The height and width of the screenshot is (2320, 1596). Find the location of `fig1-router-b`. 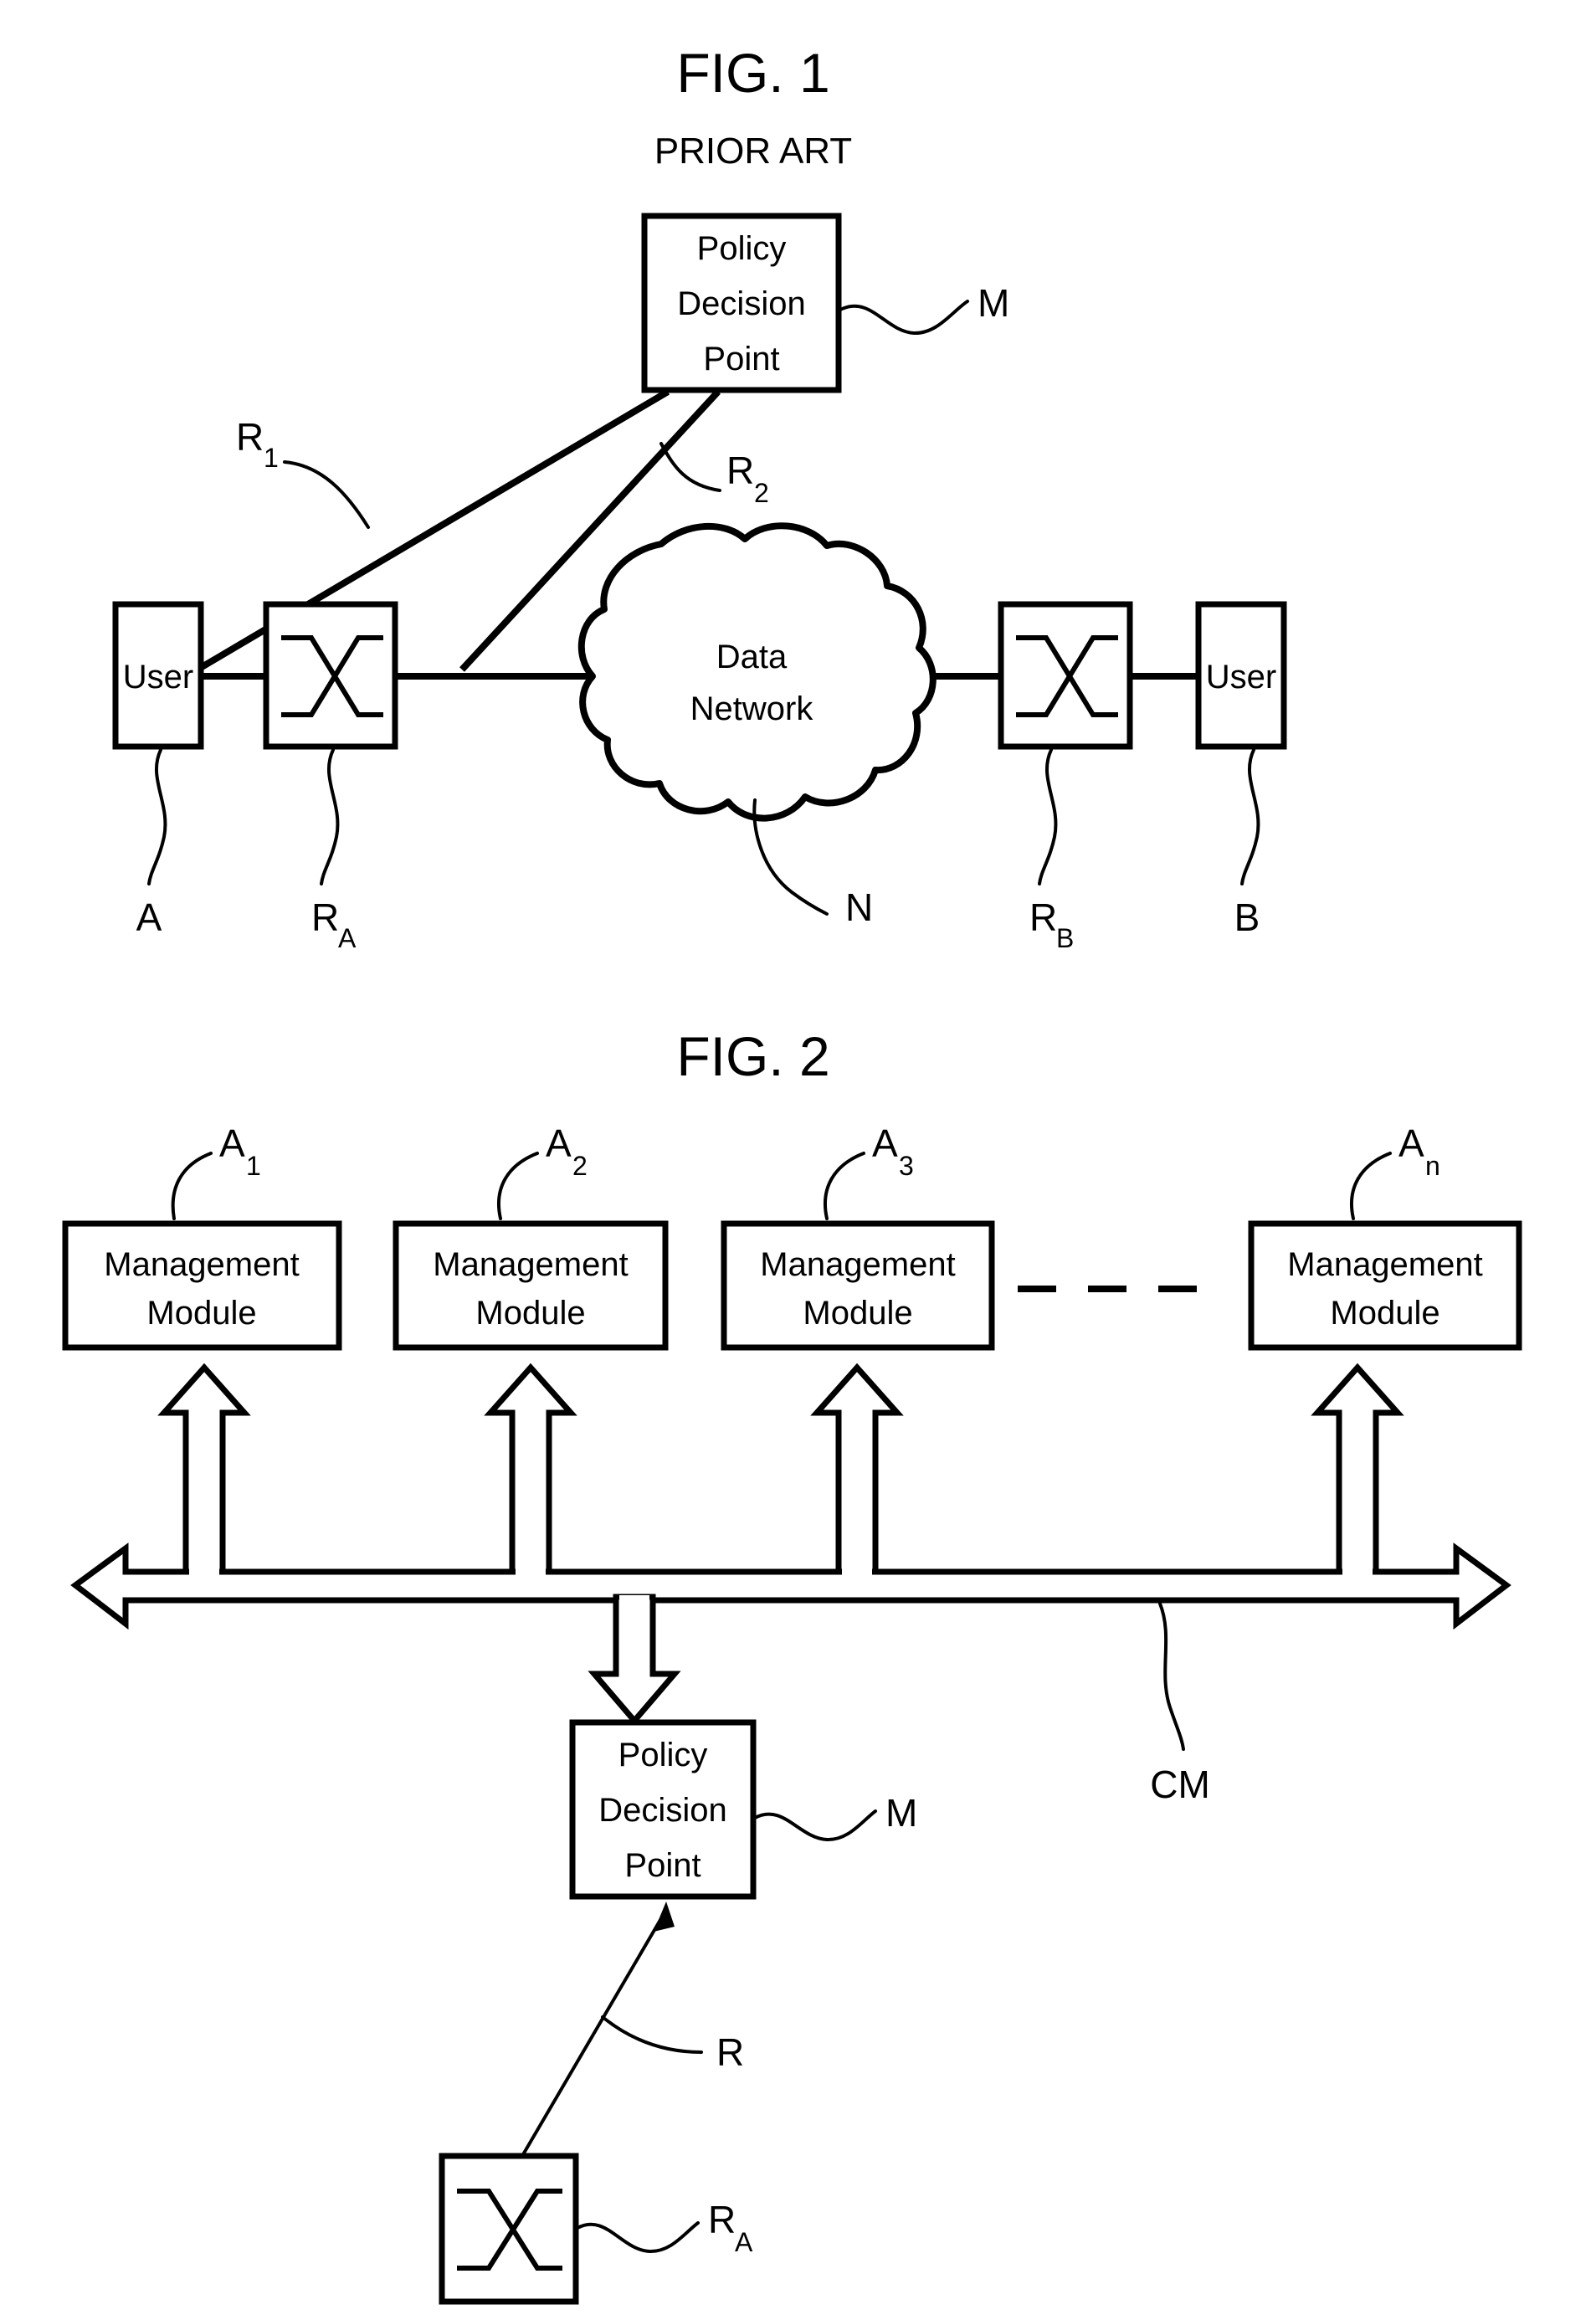

fig1-router-b is located at coordinates (1065, 675).